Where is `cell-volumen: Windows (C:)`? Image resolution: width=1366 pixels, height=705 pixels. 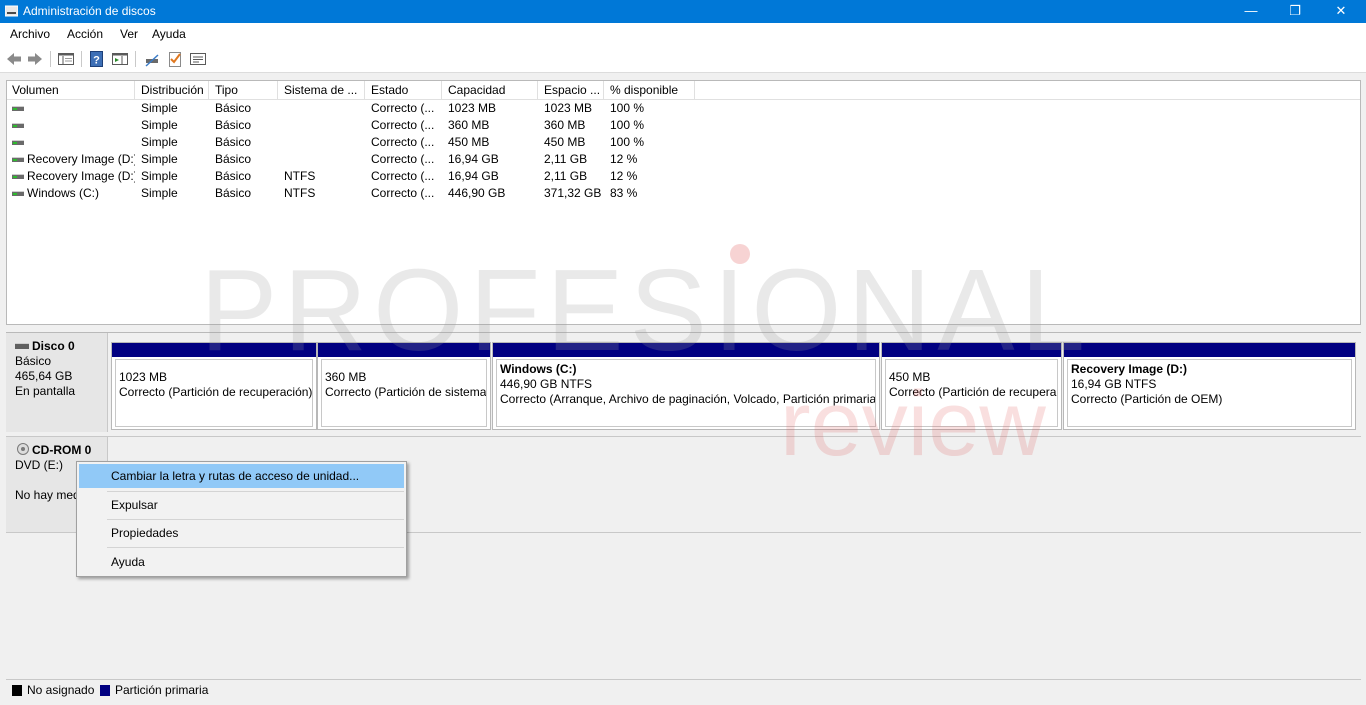
cell-volumen: Windows (C:) is located at coordinates (63, 193).